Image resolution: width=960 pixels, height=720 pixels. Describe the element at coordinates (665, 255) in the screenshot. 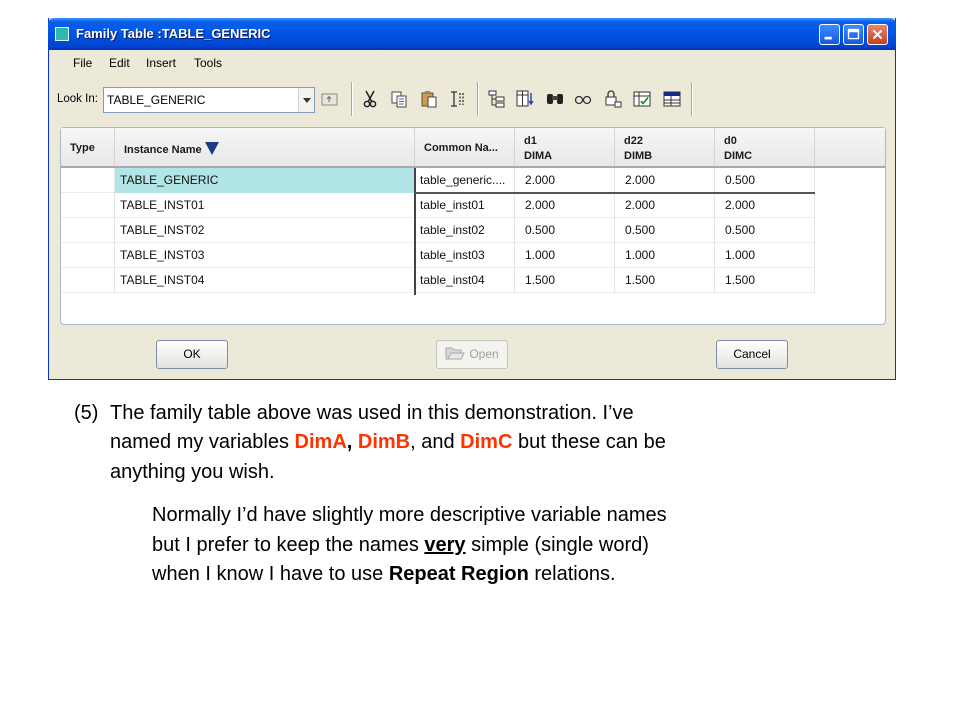

I see `cell-d22: 1.000` at that location.